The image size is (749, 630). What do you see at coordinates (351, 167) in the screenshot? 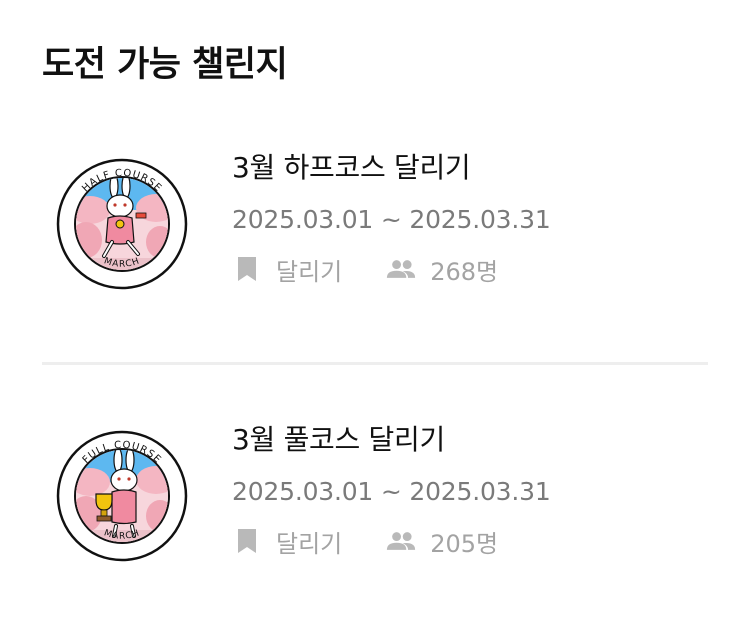
I see `challenge-title: 3월 하프코스 달리기` at bounding box center [351, 167].